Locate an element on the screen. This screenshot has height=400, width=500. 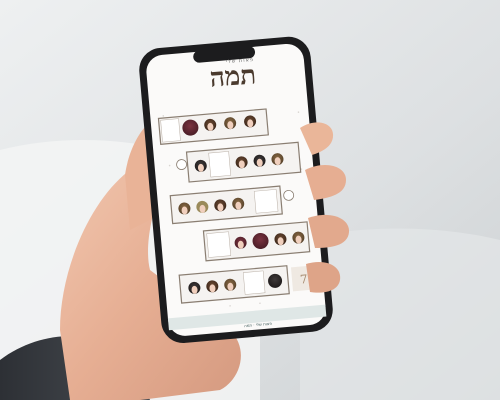
svg-text: 7 is located at coordinates (303, 279).